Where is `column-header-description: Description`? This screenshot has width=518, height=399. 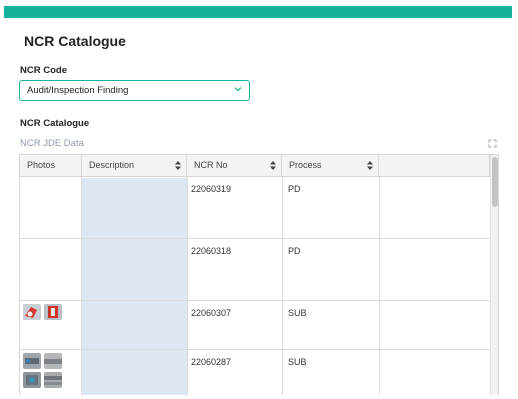
column-header-description: Description is located at coordinates (134, 166).